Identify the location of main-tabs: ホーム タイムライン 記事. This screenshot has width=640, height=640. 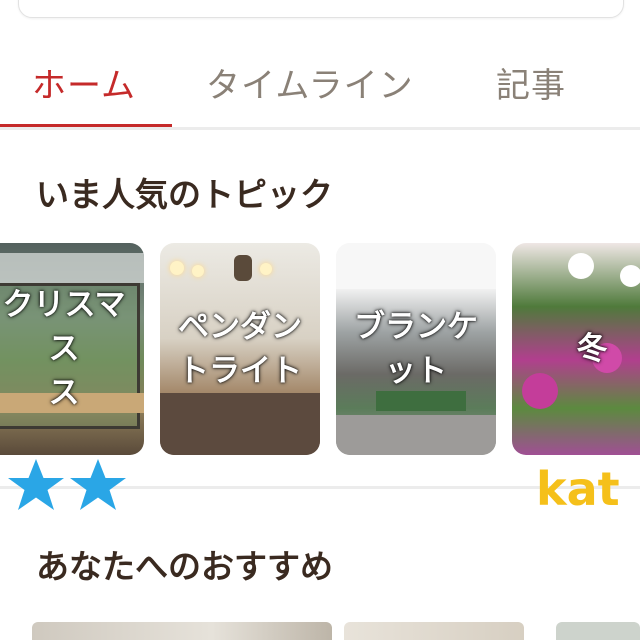
(320, 84).